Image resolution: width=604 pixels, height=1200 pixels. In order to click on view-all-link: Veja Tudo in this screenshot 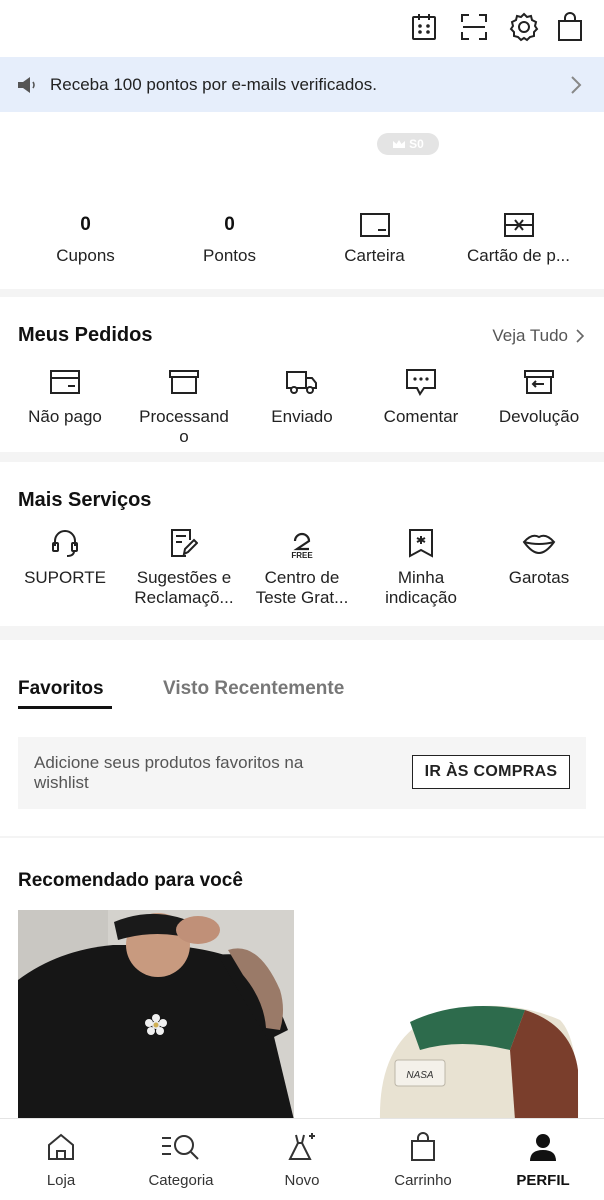, I will do `click(538, 336)`.